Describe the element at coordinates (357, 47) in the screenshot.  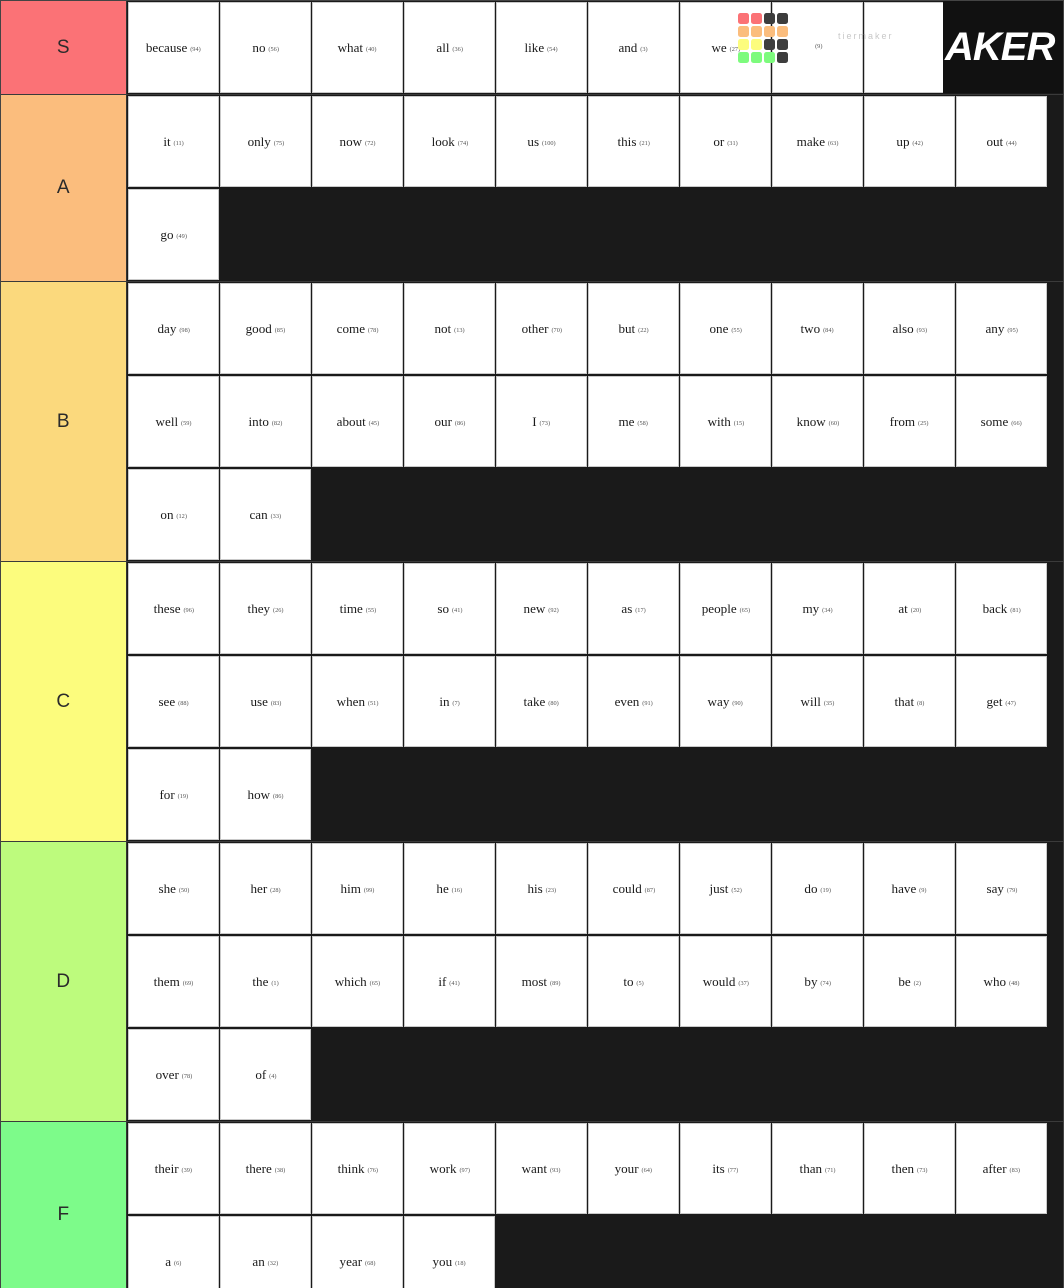
I see `word-card: what (40)` at that location.